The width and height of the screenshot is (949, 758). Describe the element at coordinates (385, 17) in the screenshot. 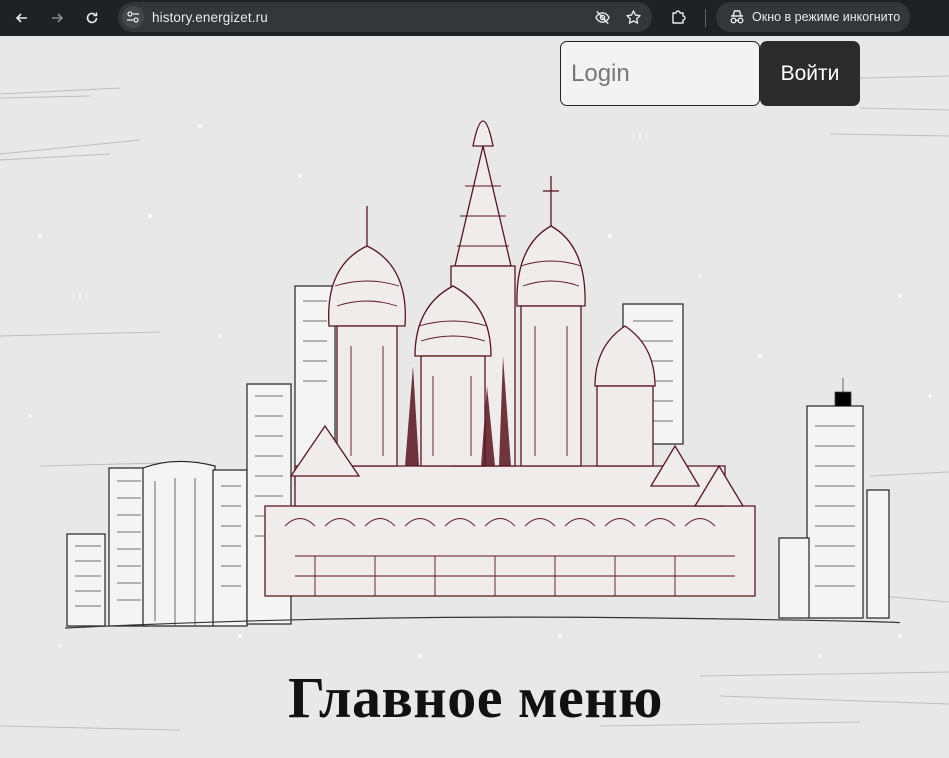

I see `address-bar: history.energizet.ru` at that location.